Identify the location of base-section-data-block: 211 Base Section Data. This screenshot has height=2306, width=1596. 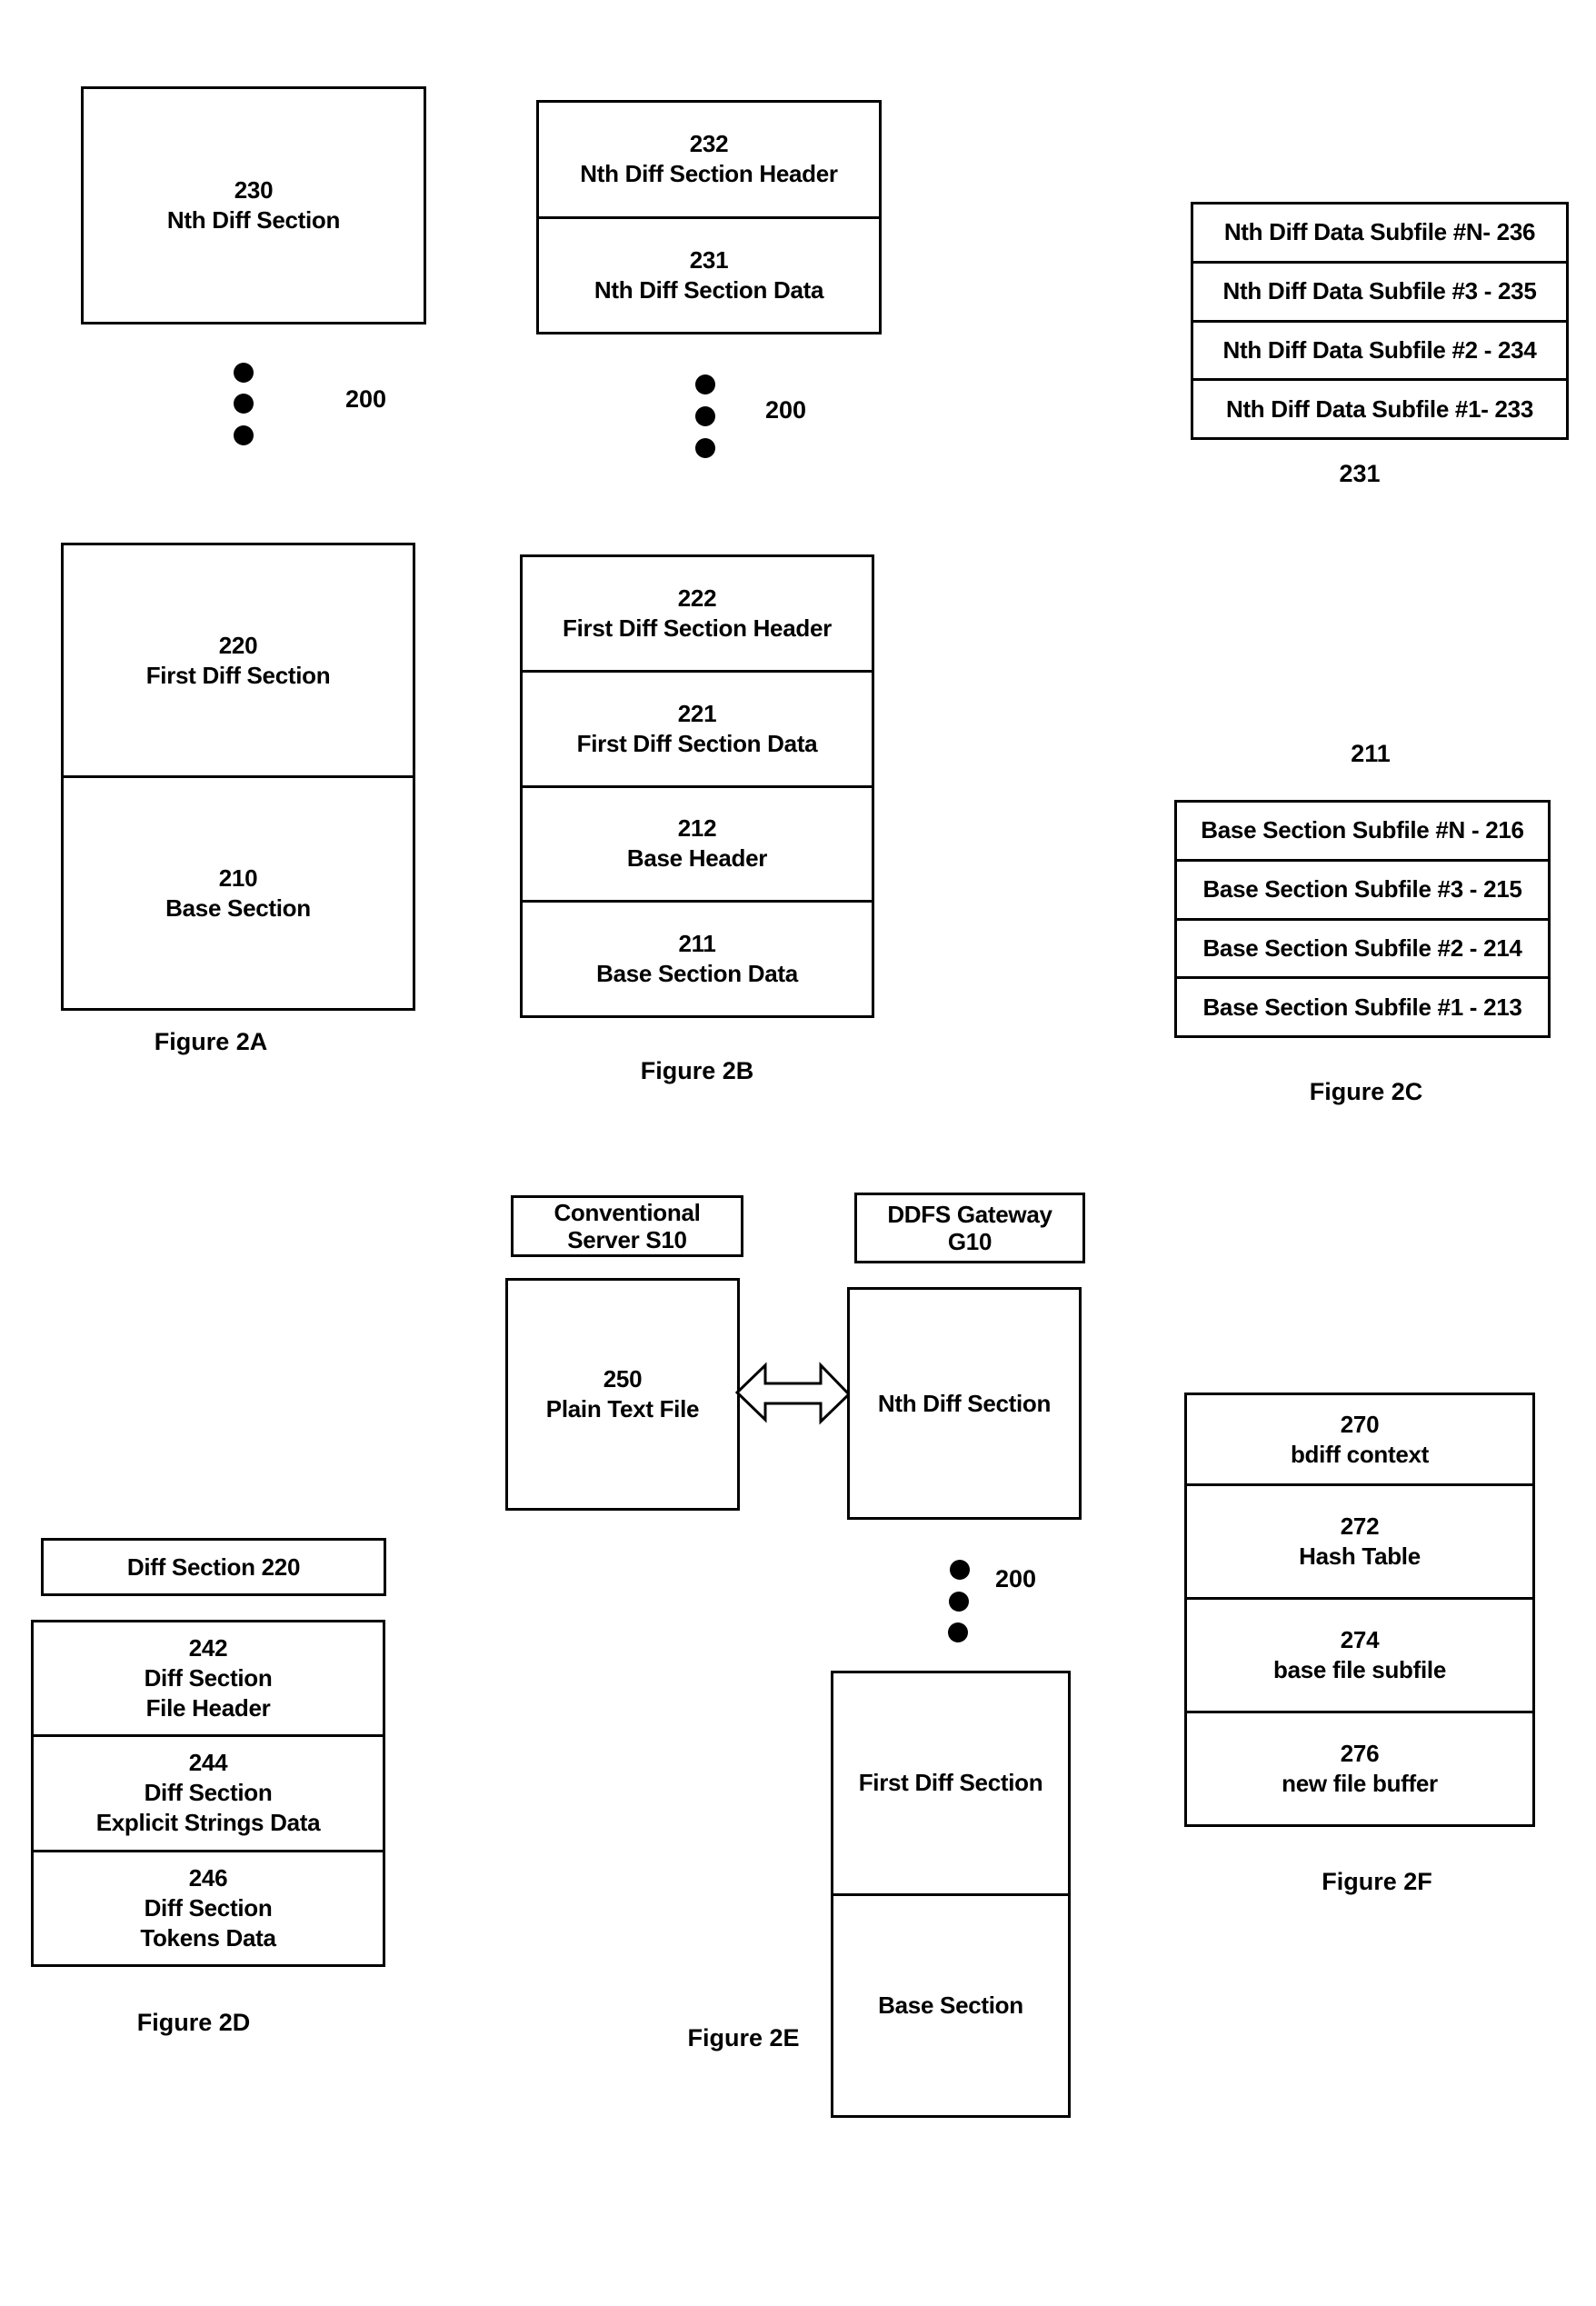
(697, 957).